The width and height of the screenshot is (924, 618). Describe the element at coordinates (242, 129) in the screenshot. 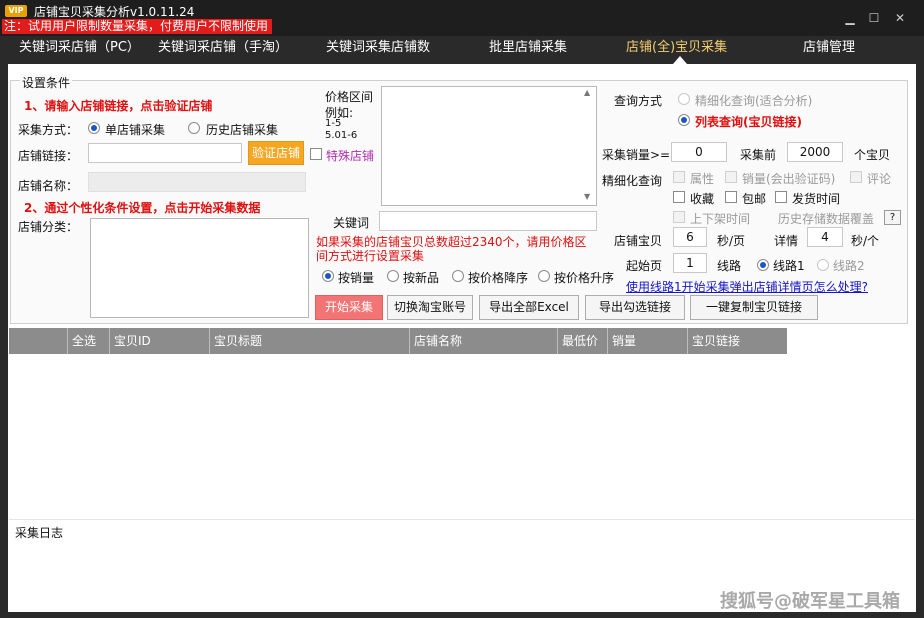

I see `mode-history-label: 历史店铺采集` at that location.